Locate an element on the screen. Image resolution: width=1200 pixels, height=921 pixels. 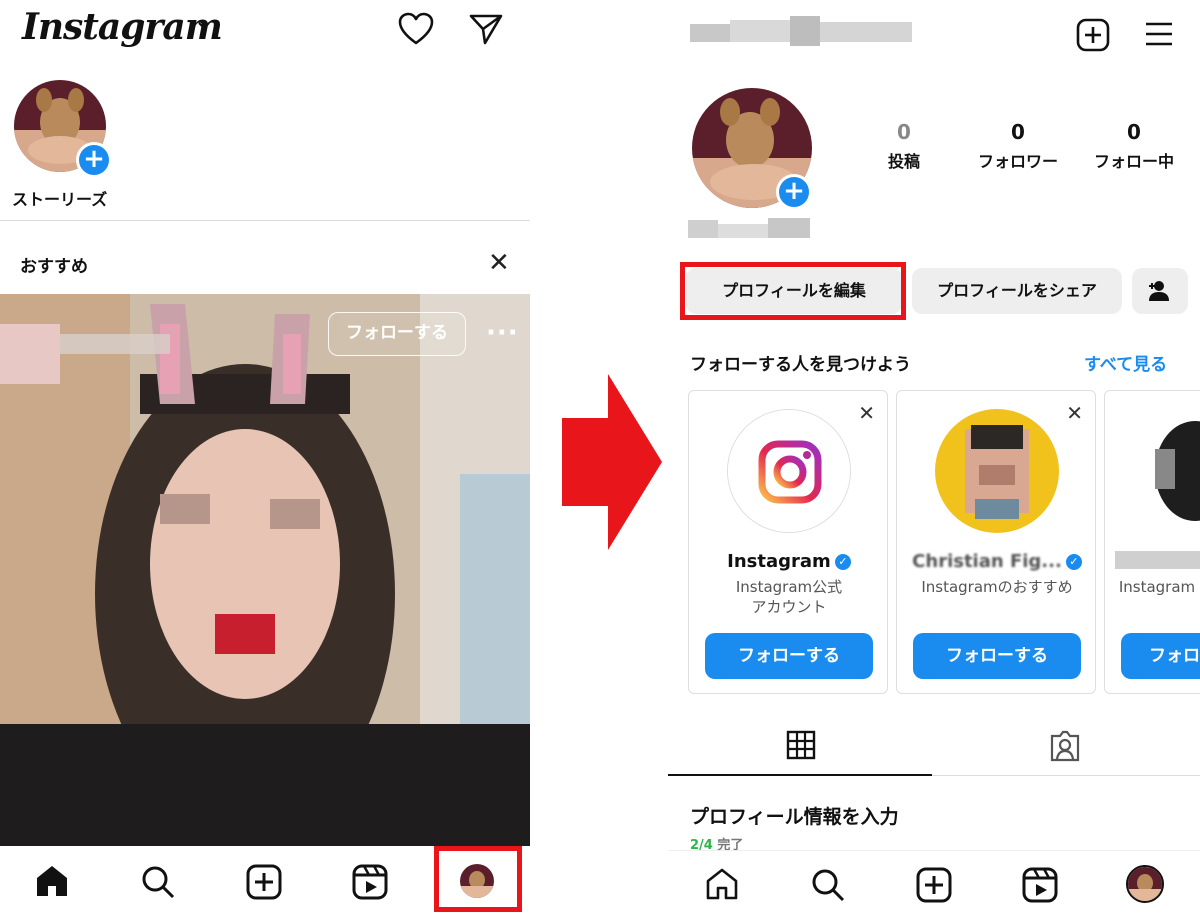
card-name-text: Instagram is located at coordinates (779, 561).